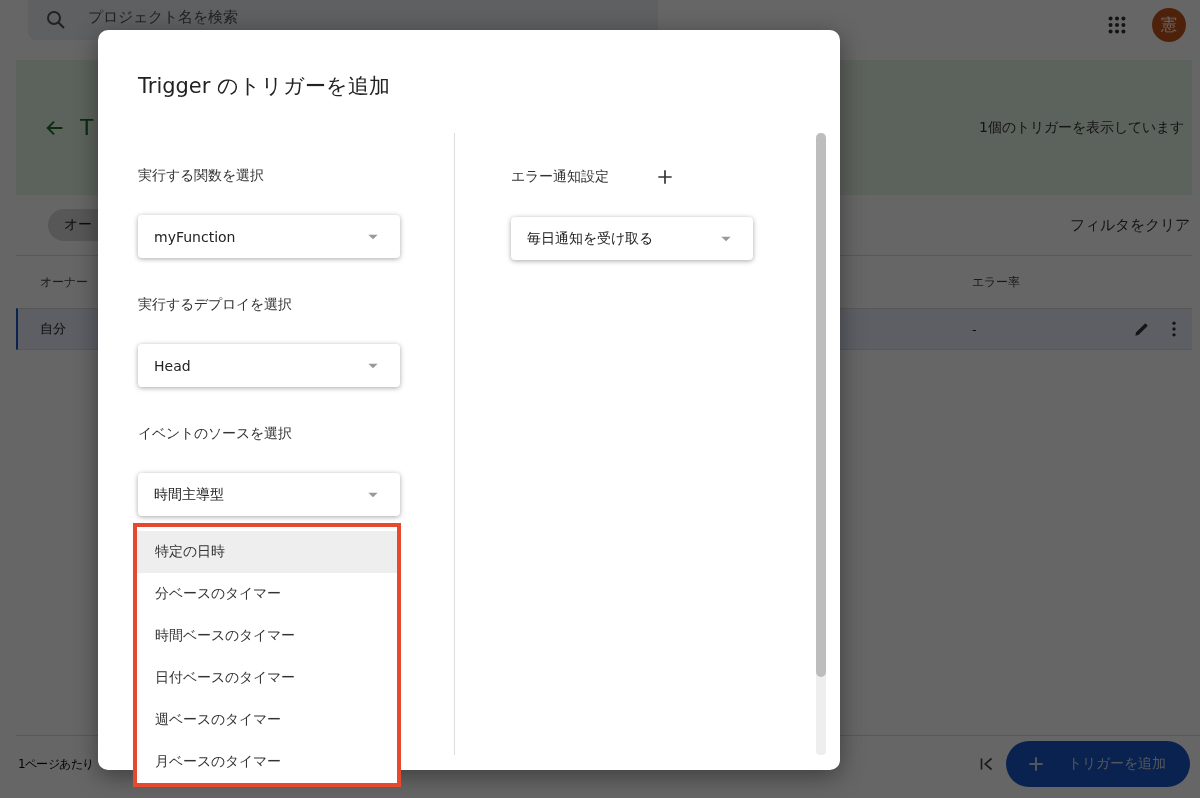 The image size is (1200, 798). Describe the element at coordinates (215, 305) in the screenshot. I see `field-label: 実行するデプロイを選択` at that location.